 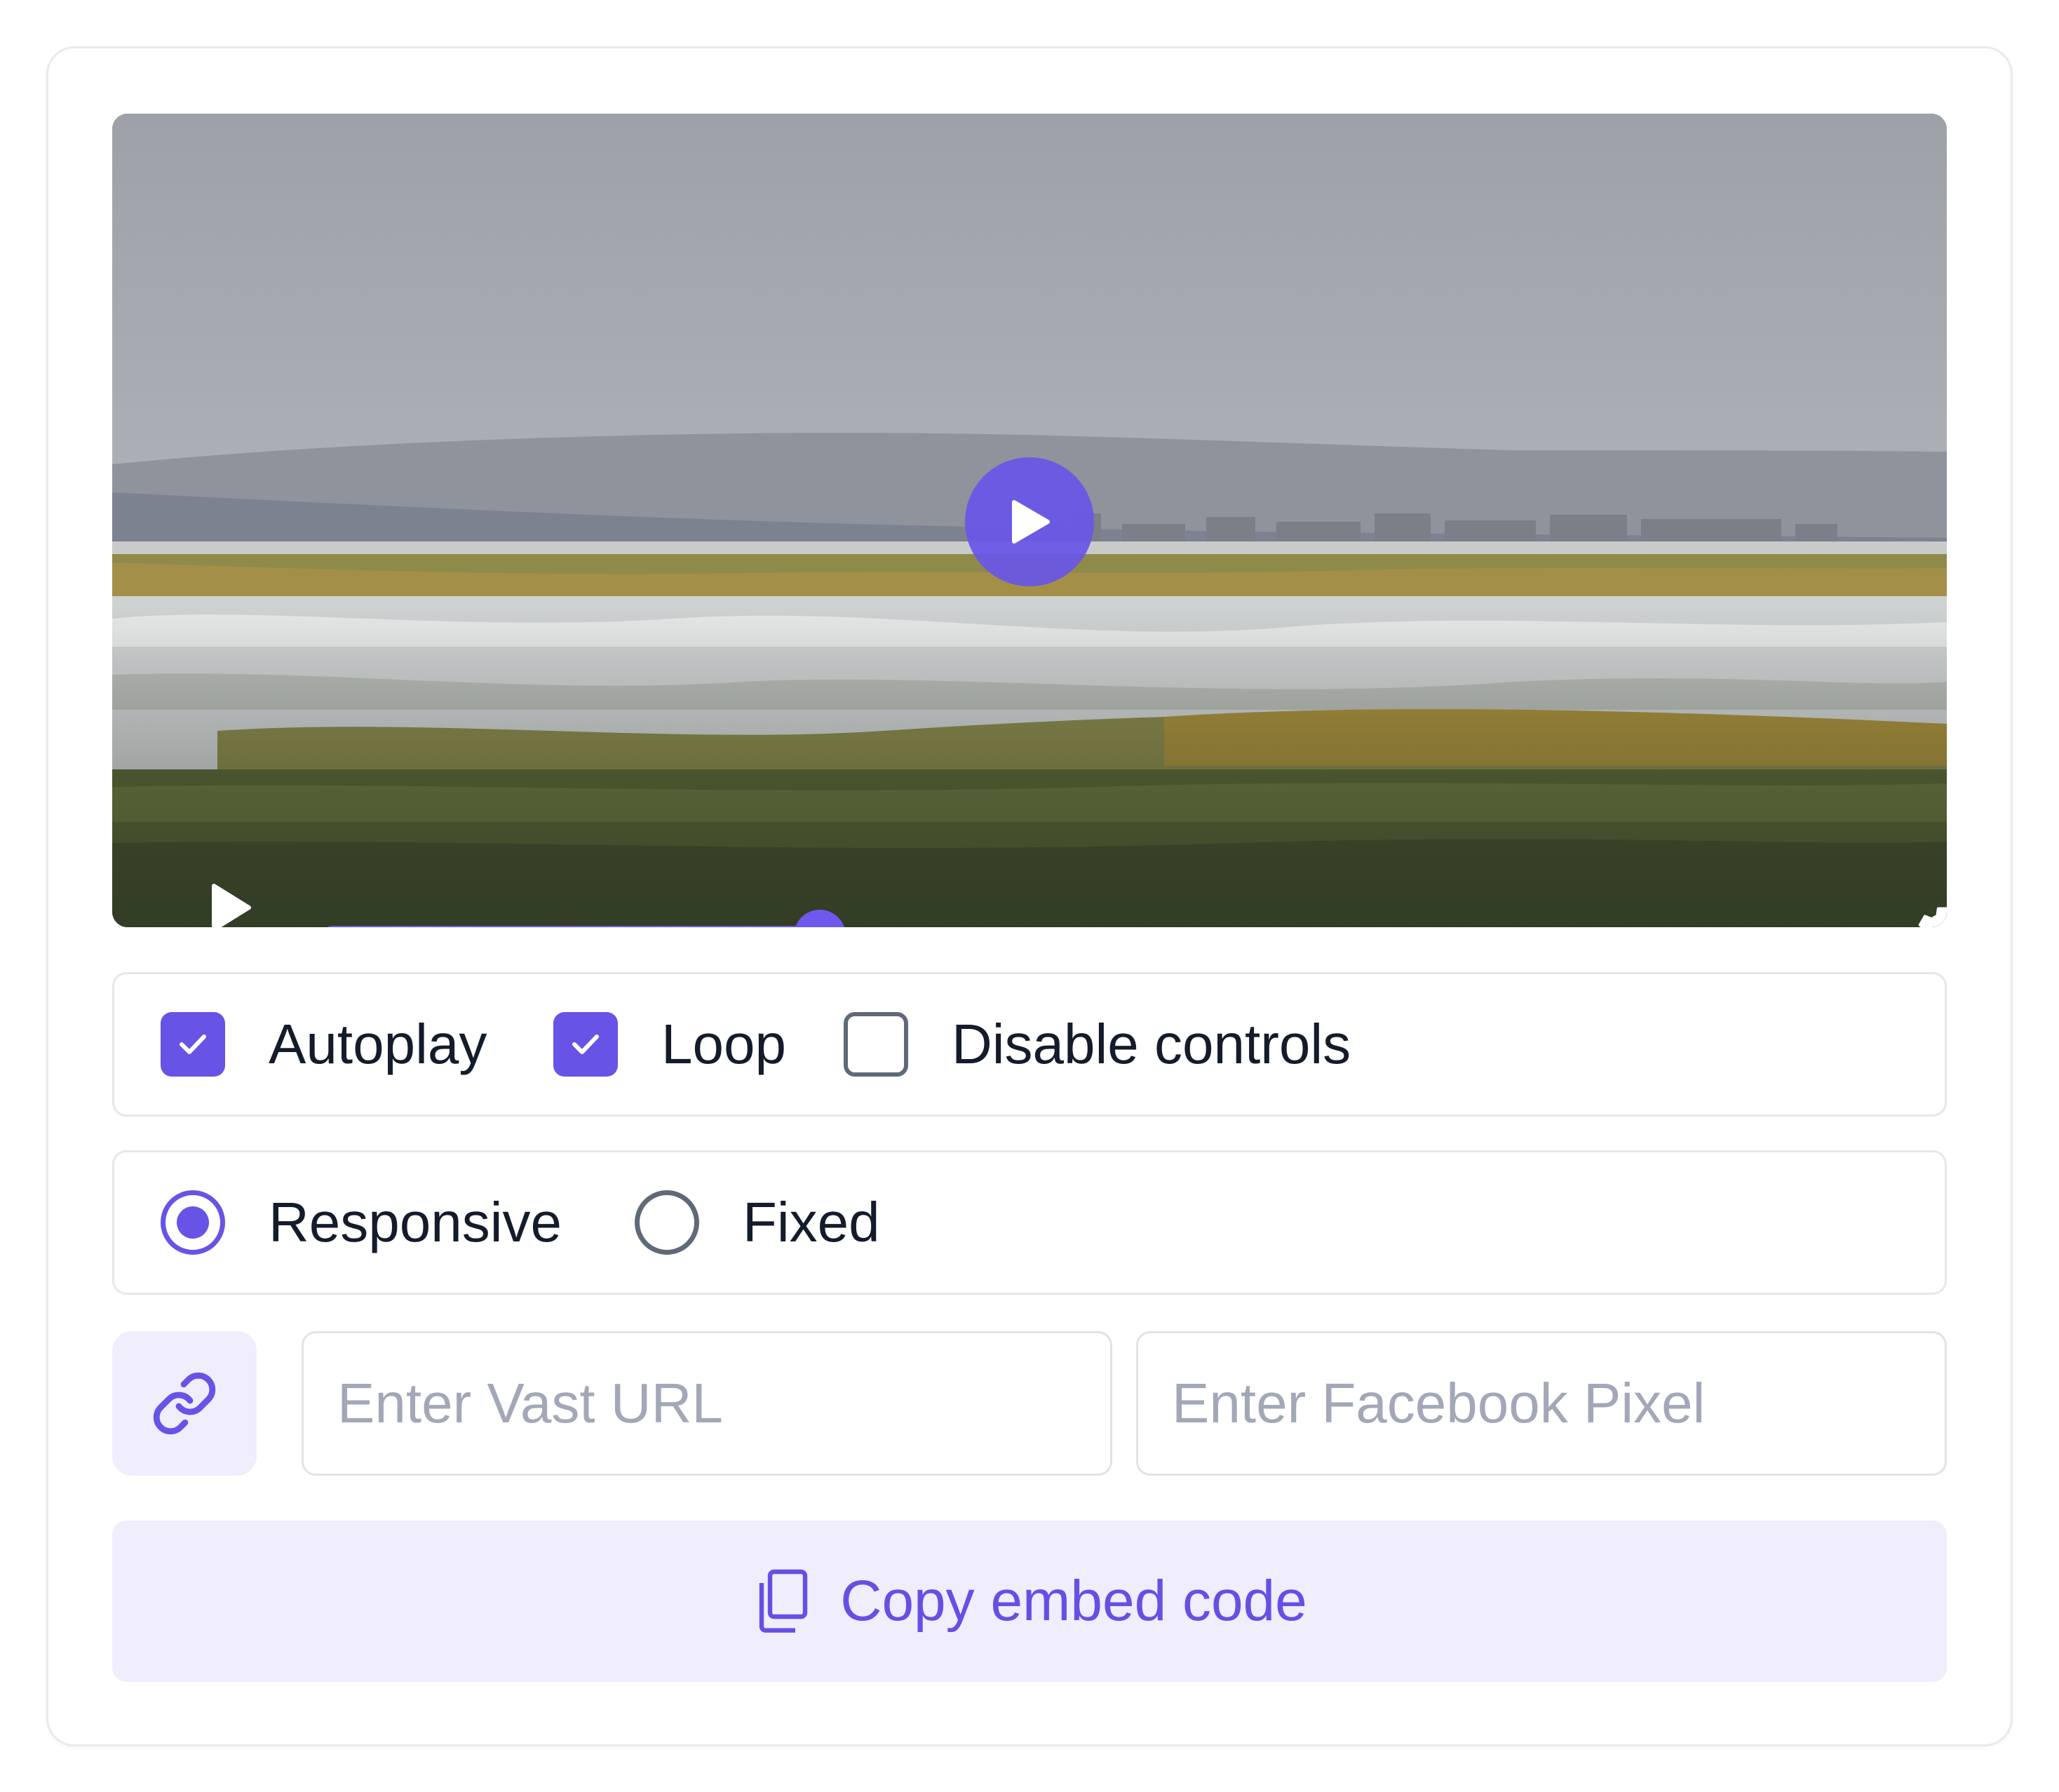 What do you see at coordinates (876, 1044) in the screenshot?
I see `checkbox-unchecked` at bounding box center [876, 1044].